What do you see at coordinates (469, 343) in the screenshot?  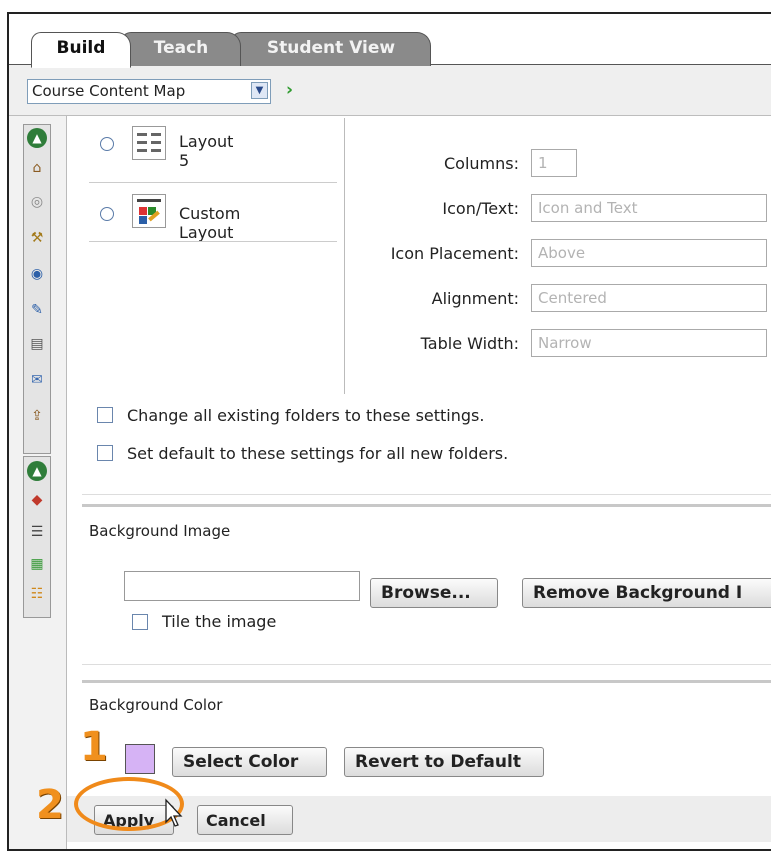 I see `table-width-label: Table Width:` at bounding box center [469, 343].